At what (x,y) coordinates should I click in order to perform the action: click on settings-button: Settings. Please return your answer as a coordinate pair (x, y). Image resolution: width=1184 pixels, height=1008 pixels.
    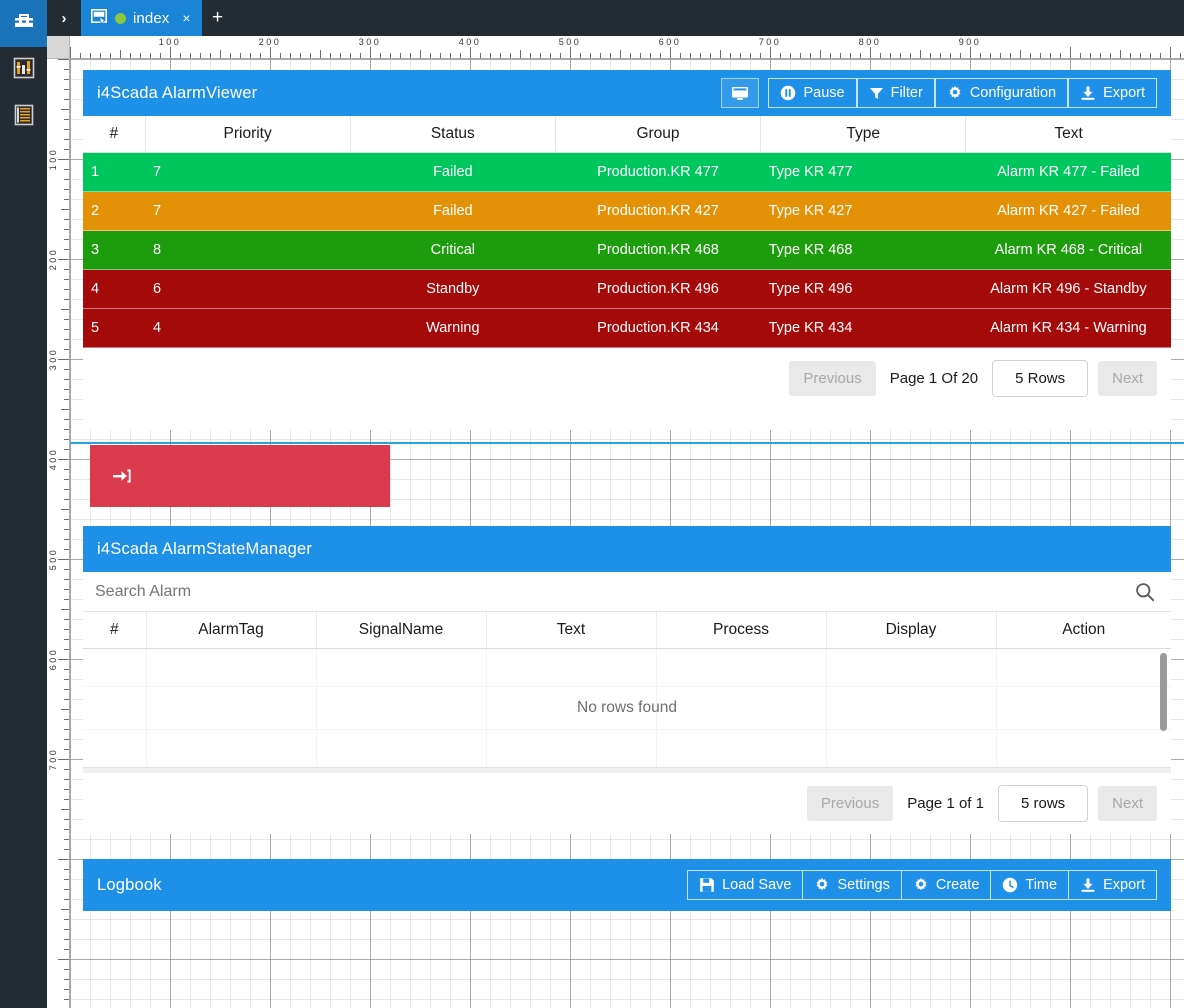
    Looking at the image, I should click on (852, 885).